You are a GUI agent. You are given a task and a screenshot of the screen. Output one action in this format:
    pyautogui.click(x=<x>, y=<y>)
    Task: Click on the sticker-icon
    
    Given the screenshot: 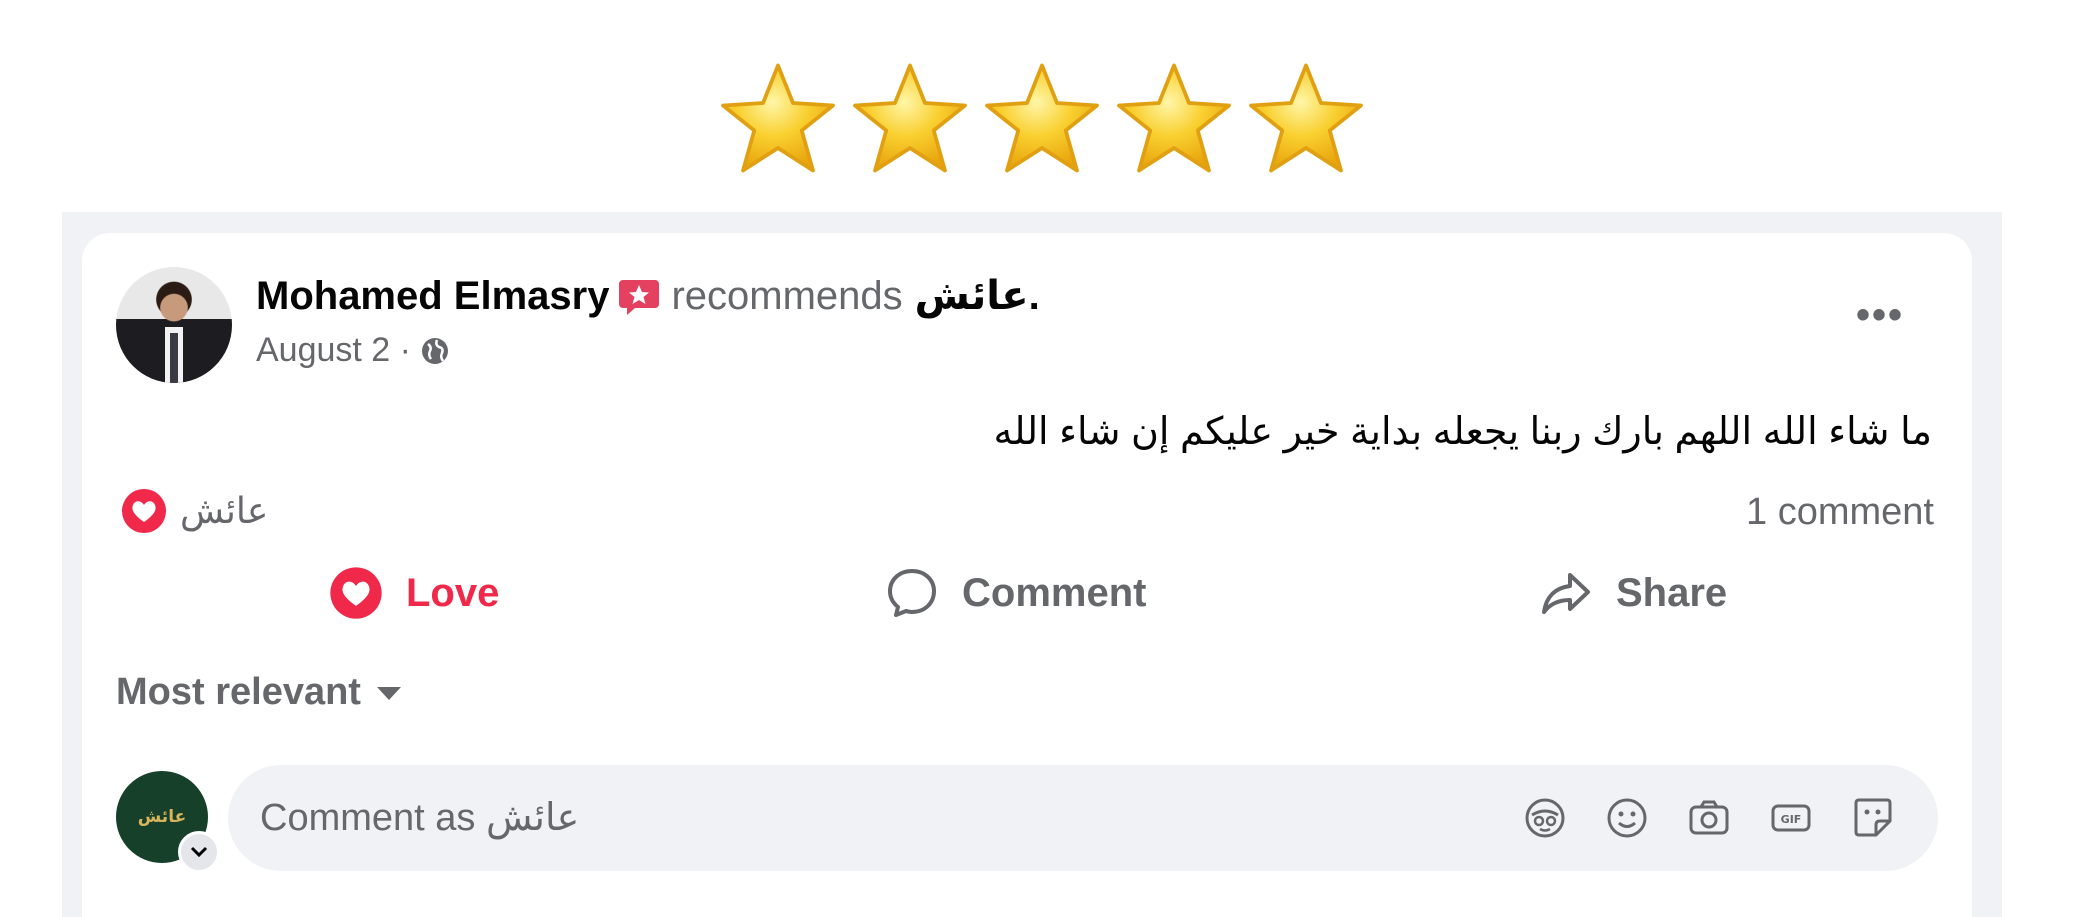 What is the action you would take?
    pyautogui.click(x=1873, y=818)
    